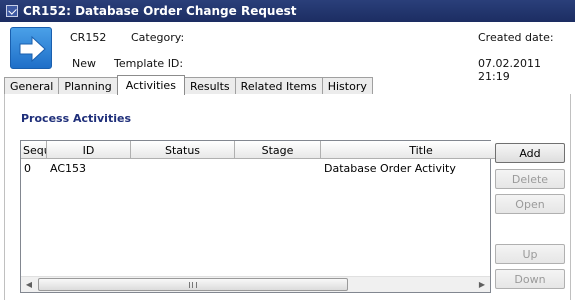 This screenshot has width=575, height=304. What do you see at coordinates (29, 284) in the screenshot?
I see `scroll-left-icon: ◀` at bounding box center [29, 284].